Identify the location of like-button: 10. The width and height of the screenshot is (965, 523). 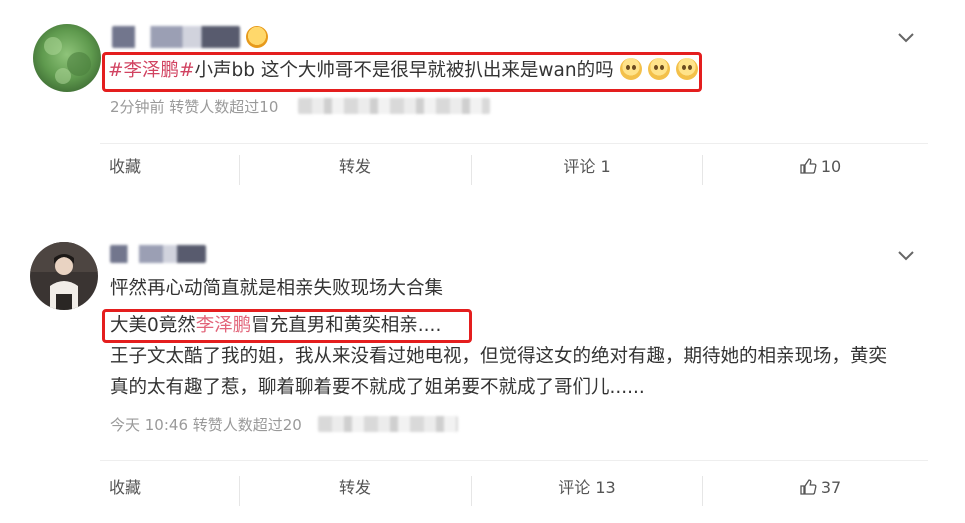
(820, 167).